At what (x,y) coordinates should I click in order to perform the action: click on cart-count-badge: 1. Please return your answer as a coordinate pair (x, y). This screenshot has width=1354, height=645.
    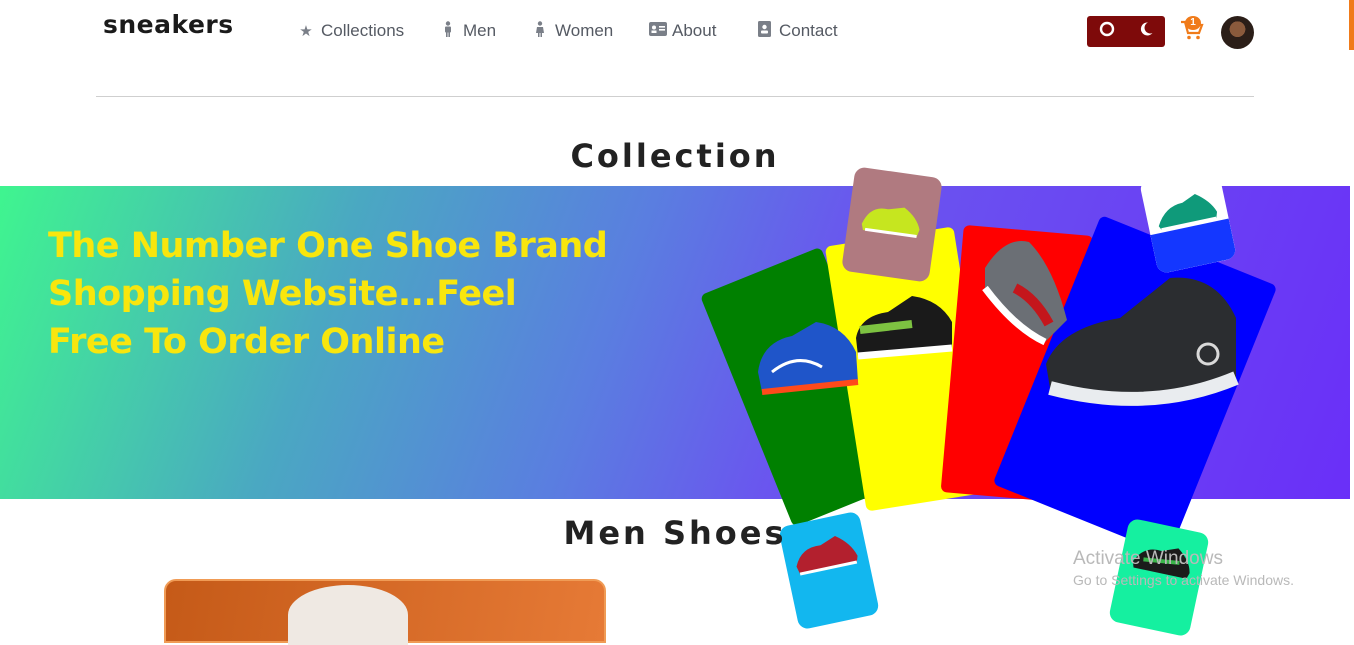
    Looking at the image, I should click on (1193, 23).